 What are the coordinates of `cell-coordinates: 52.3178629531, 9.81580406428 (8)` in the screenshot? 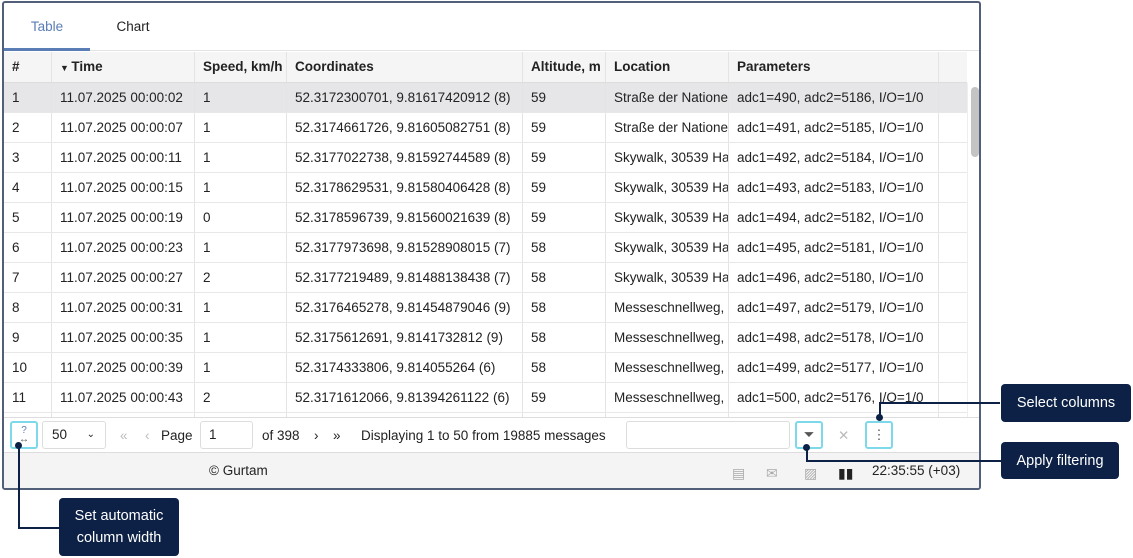 It's located at (405, 187).